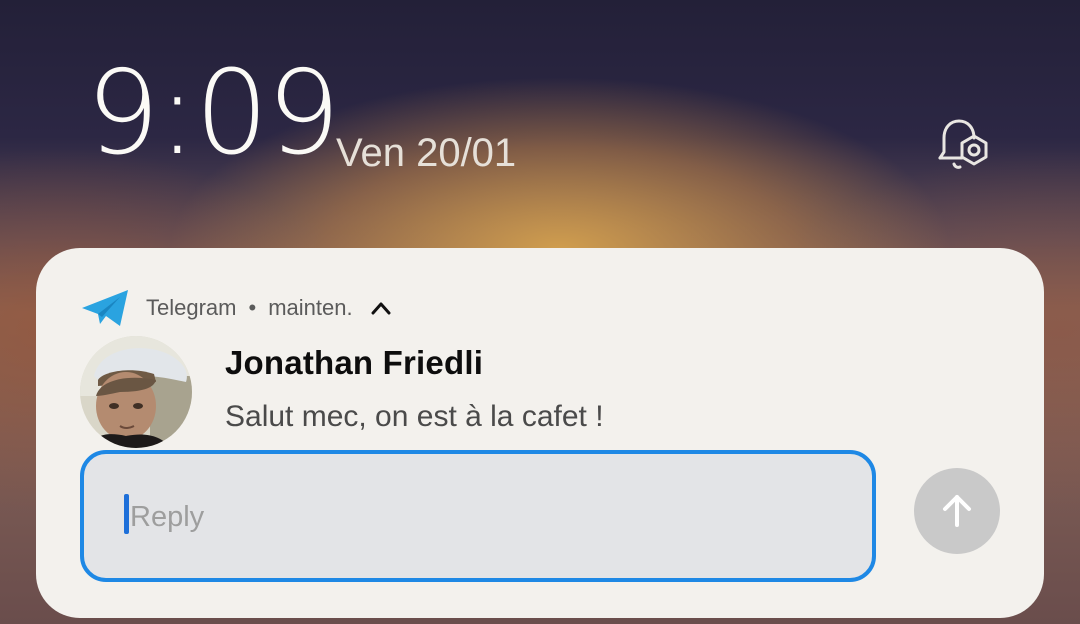 This screenshot has height=624, width=1080. What do you see at coordinates (136, 392) in the screenshot?
I see `sender-avatar` at bounding box center [136, 392].